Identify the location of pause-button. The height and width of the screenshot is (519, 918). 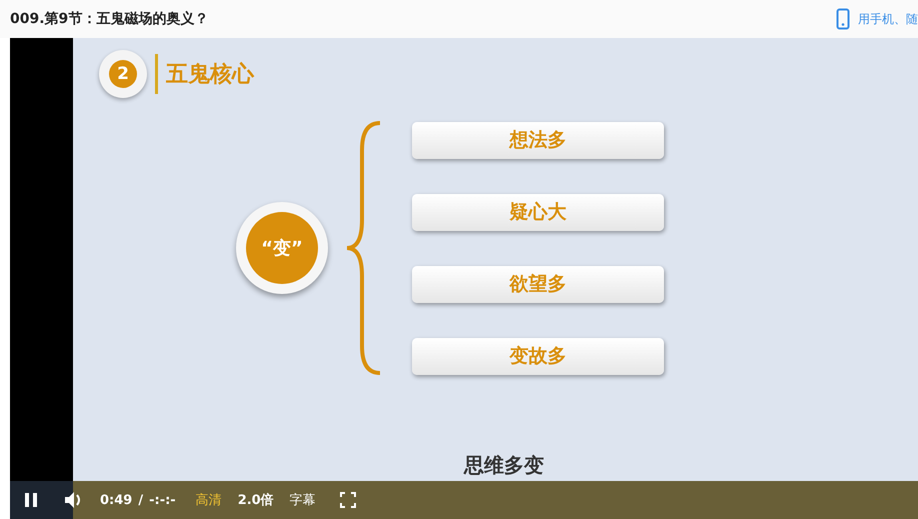
(31, 500).